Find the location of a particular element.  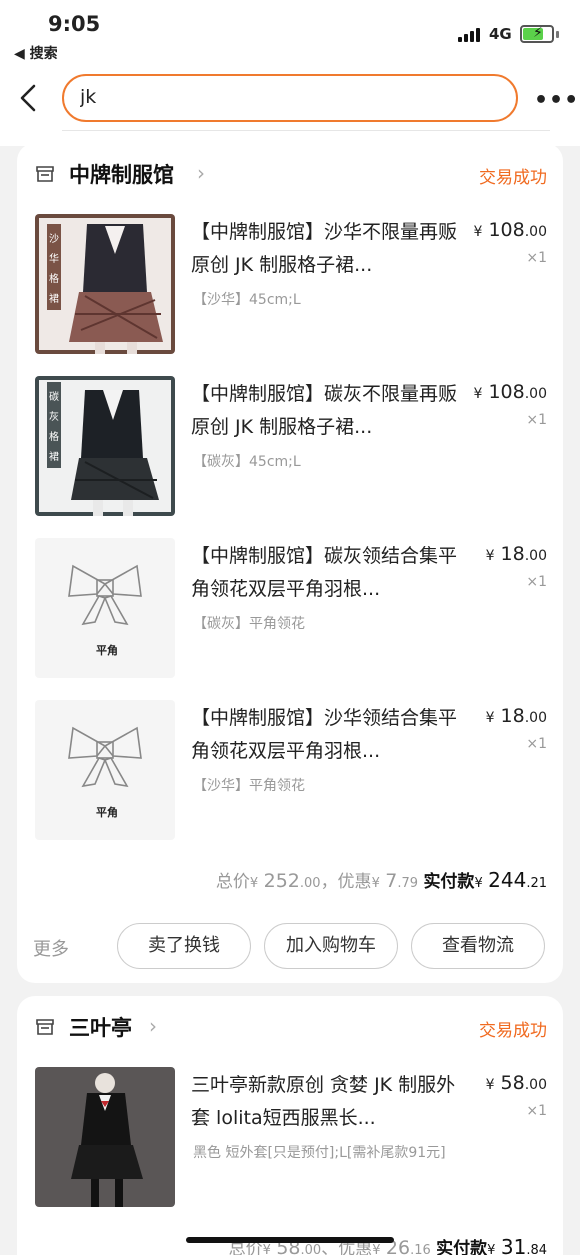

item-sku: 【碳灰】平角领花 is located at coordinates (249, 624).